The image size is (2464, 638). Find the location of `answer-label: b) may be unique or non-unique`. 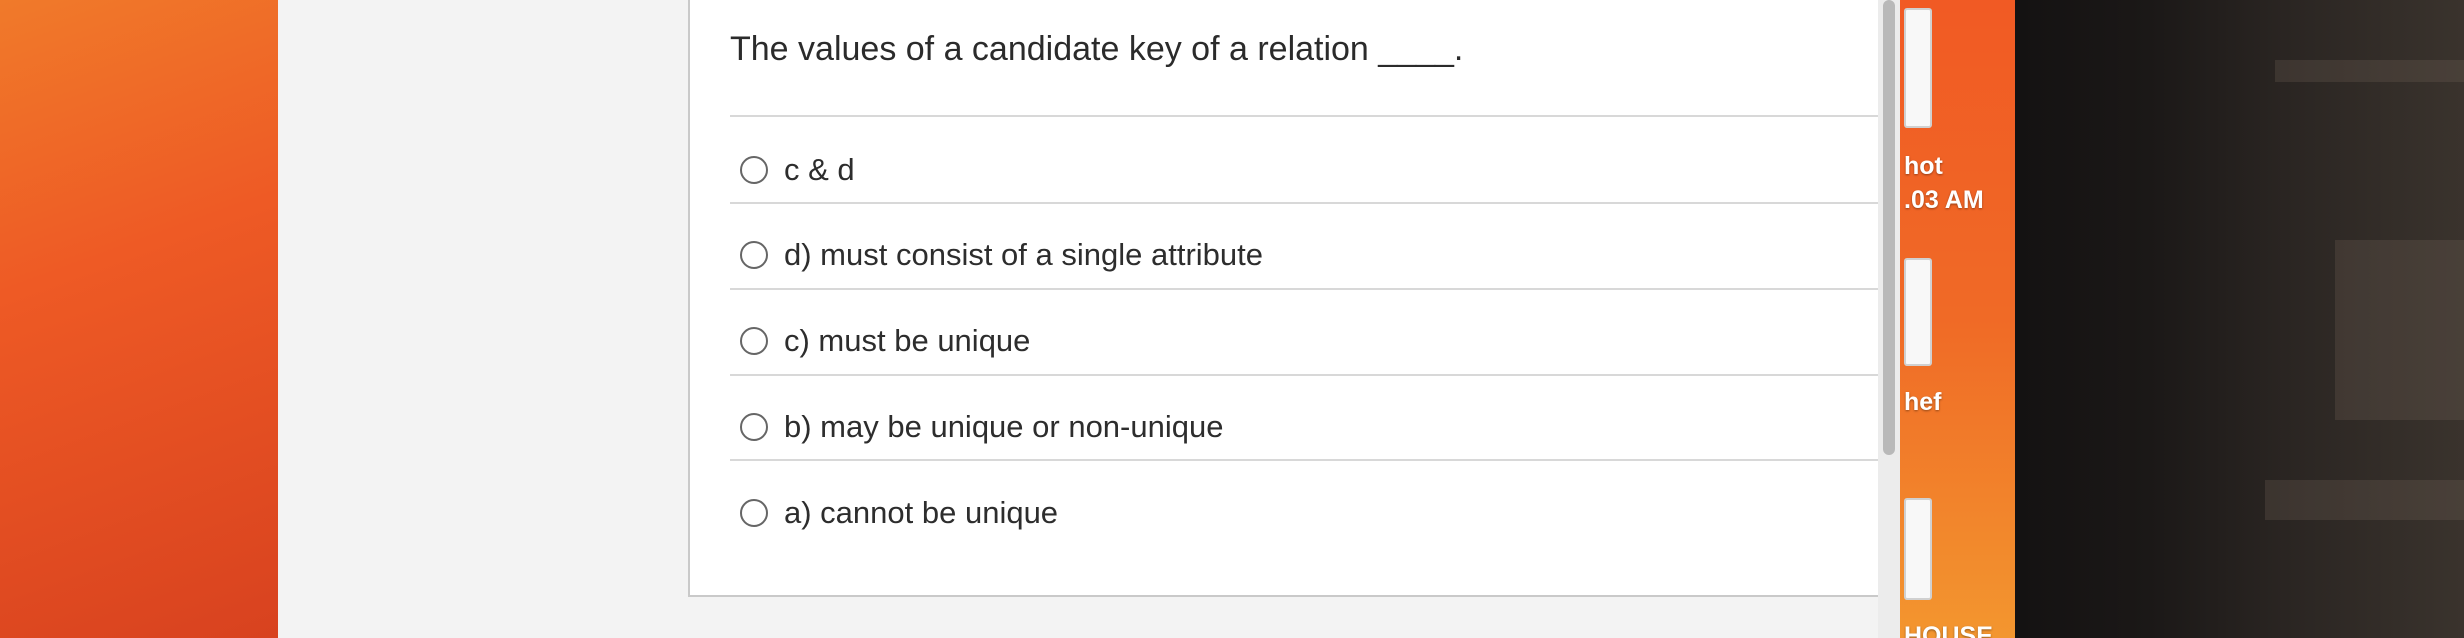

answer-label: b) may be unique or non-unique is located at coordinates (1004, 426).